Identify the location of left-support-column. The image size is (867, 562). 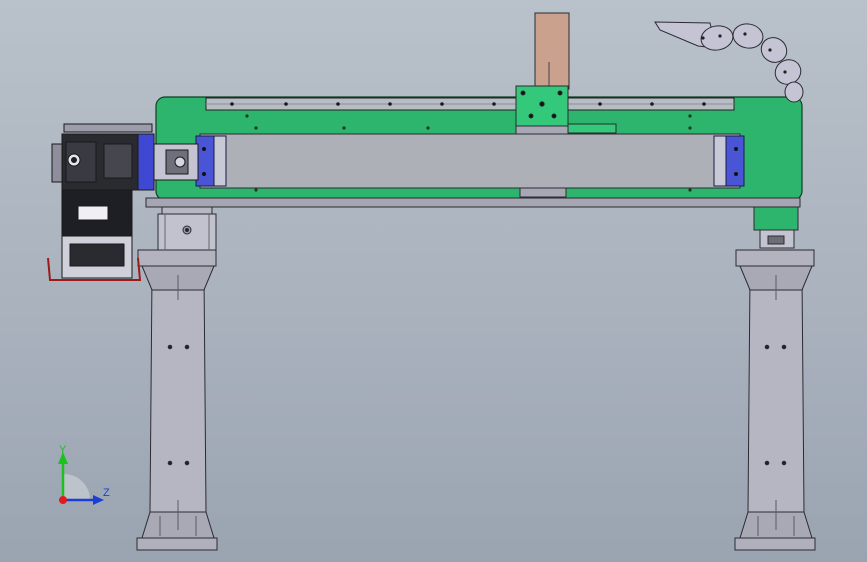
(177, 400).